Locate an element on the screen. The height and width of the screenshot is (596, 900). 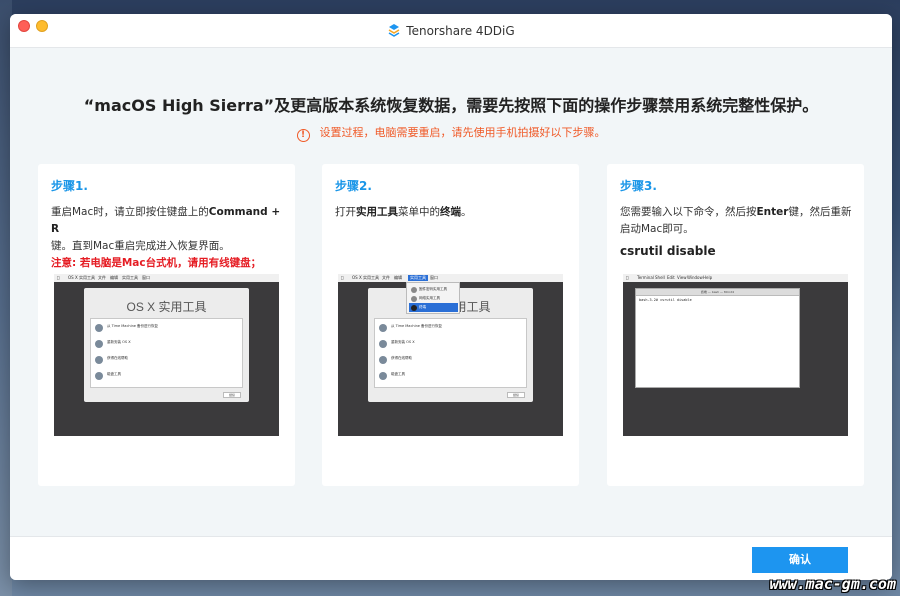
watermark: www.mac-gm.com is located at coordinates (832, 584).